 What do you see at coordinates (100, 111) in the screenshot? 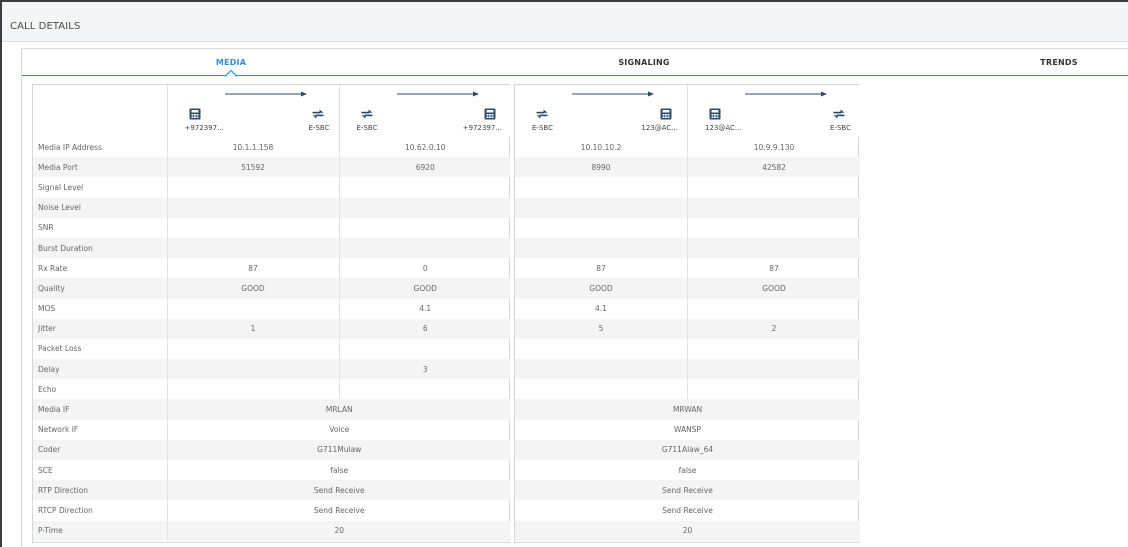
I see `header-corner` at bounding box center [100, 111].